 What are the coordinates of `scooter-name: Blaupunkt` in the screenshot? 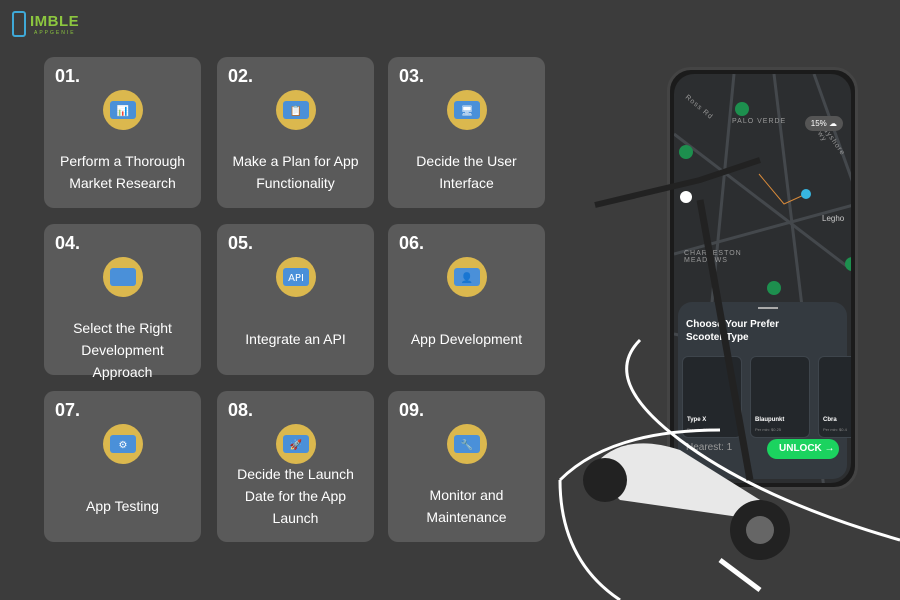 It's located at (770, 420).